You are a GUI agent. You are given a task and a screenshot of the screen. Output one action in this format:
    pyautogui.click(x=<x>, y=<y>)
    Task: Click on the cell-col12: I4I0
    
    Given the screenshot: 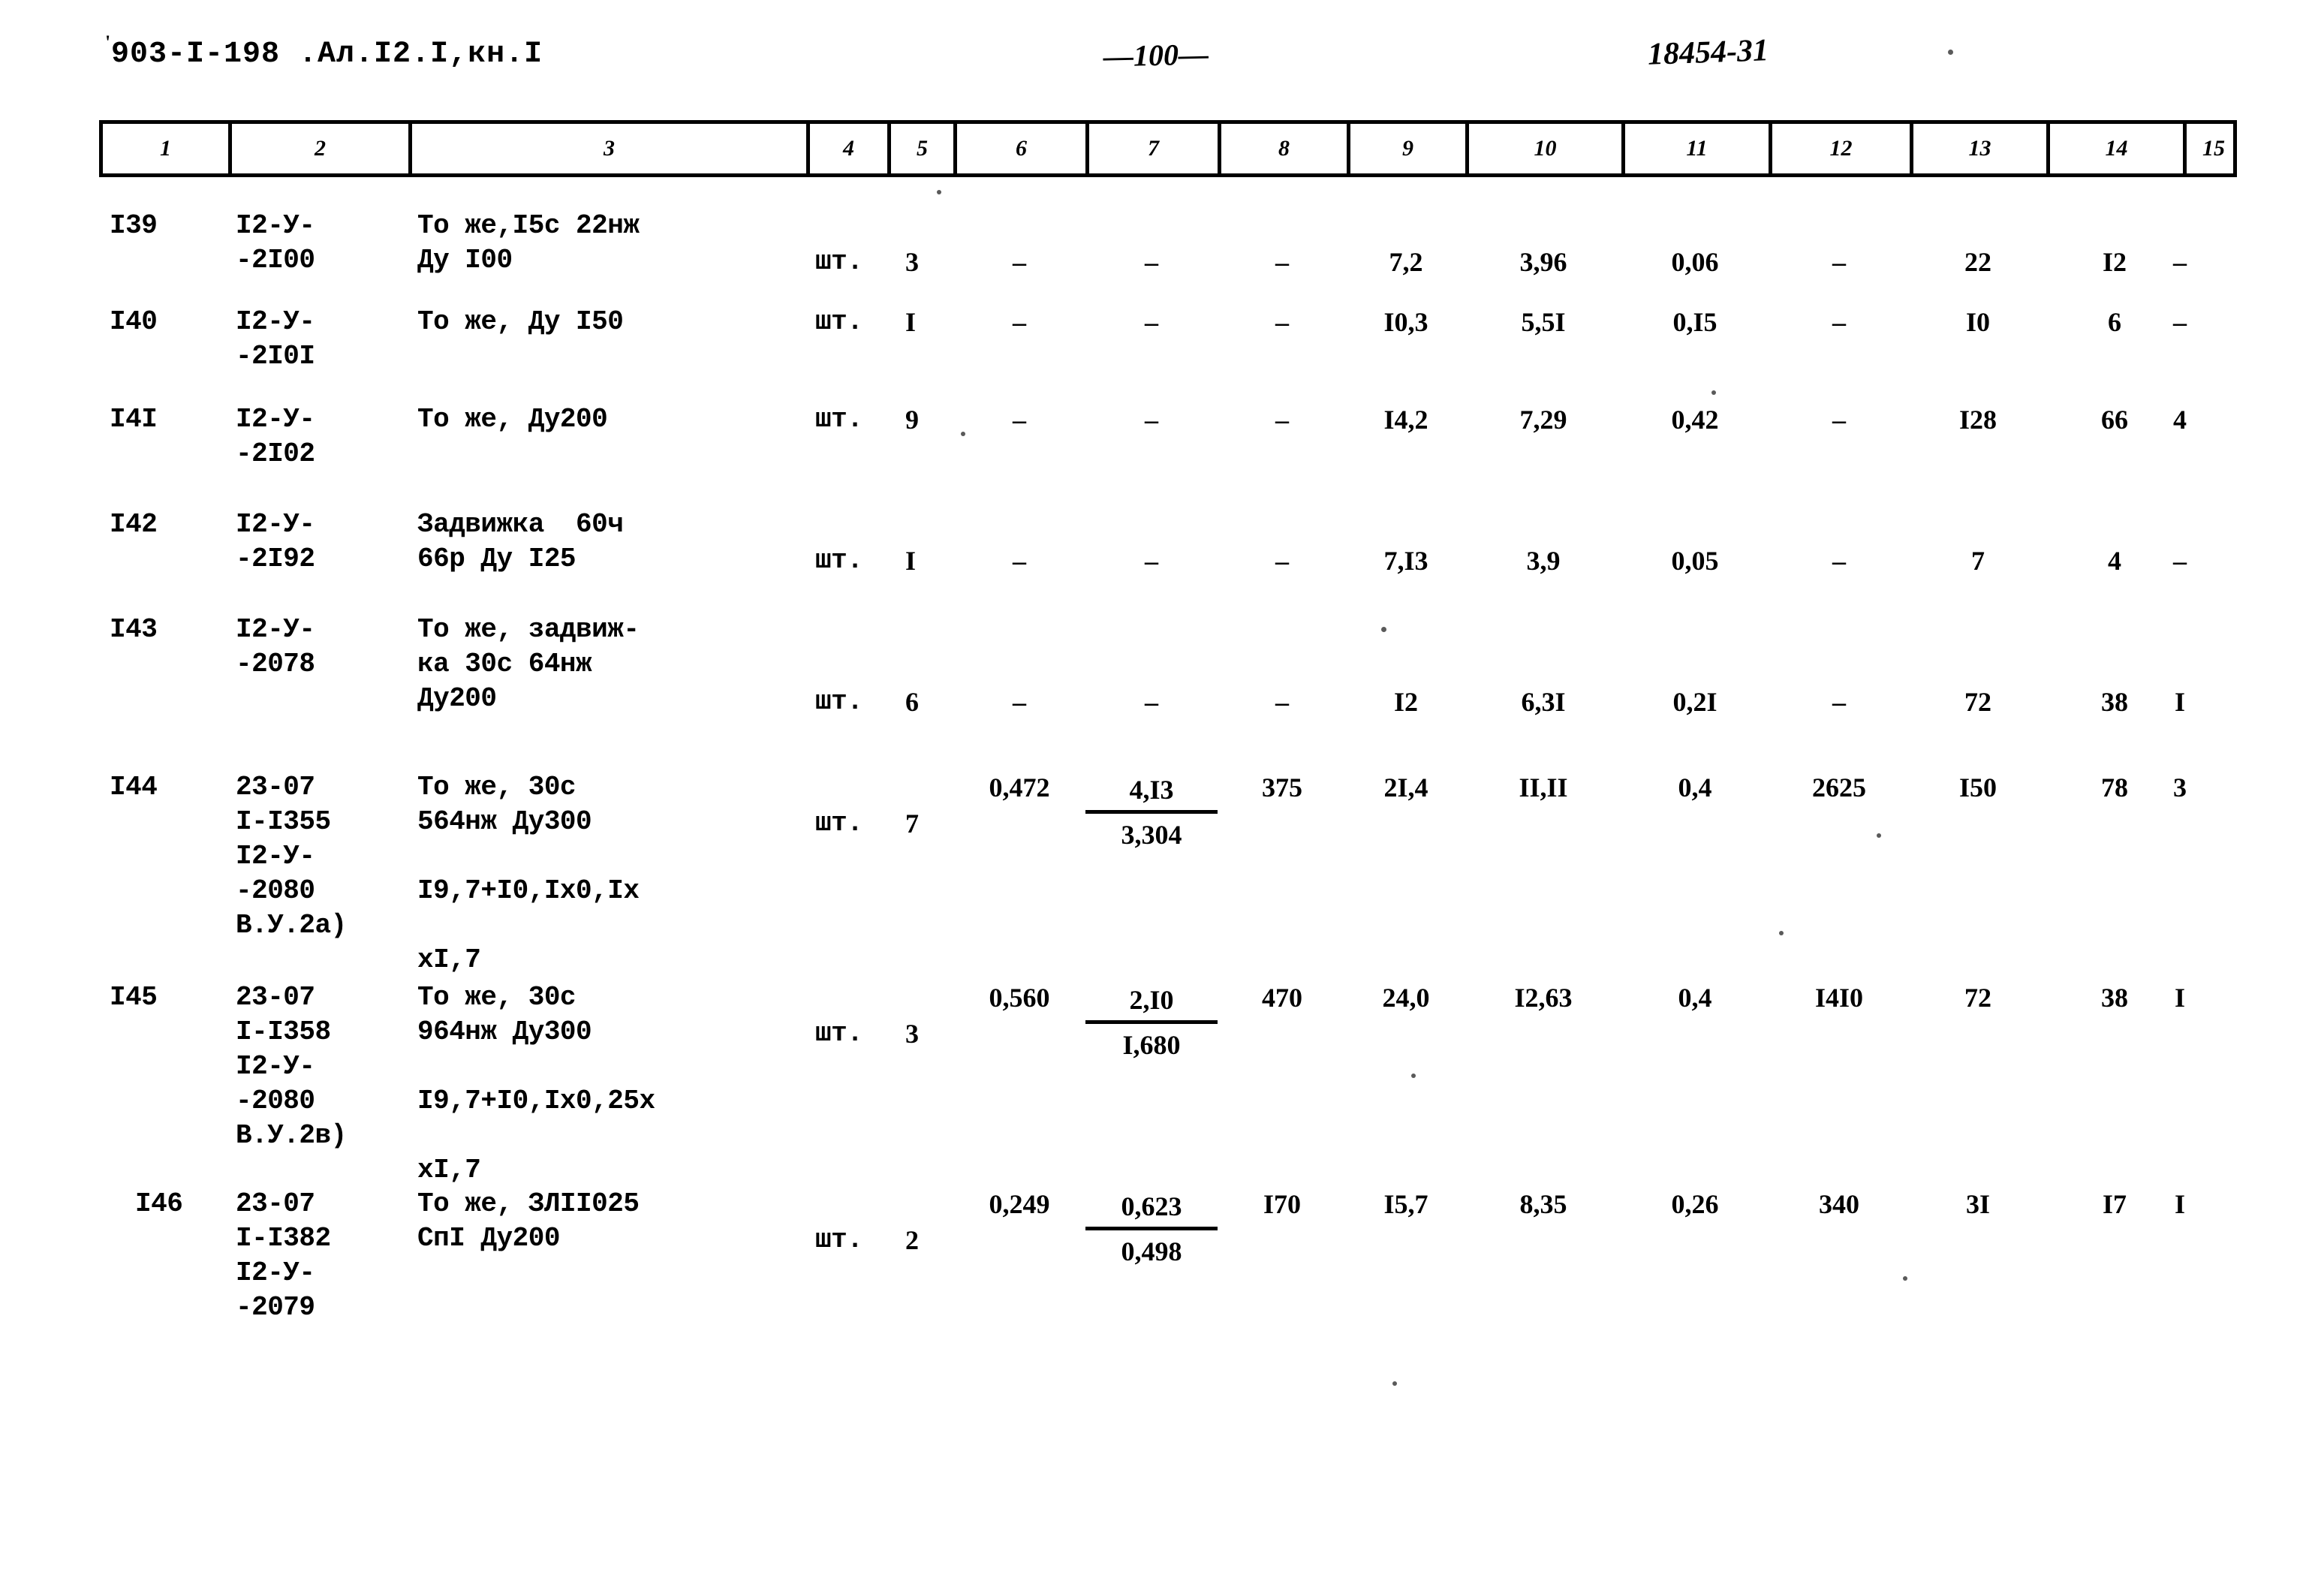 What is the action you would take?
    pyautogui.click(x=1839, y=998)
    